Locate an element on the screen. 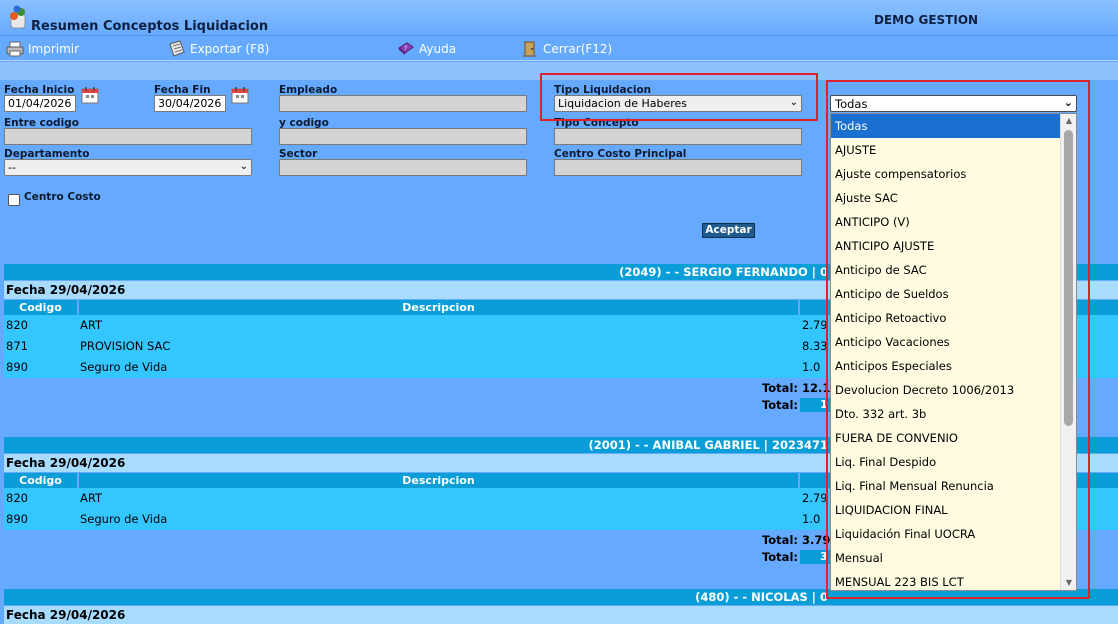  export-icon is located at coordinates (177, 48).